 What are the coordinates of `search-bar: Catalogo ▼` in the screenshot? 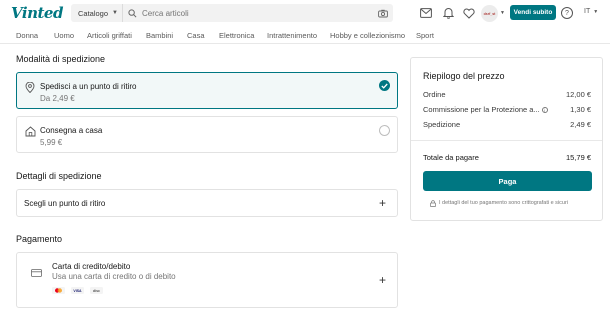 It's located at (232, 13).